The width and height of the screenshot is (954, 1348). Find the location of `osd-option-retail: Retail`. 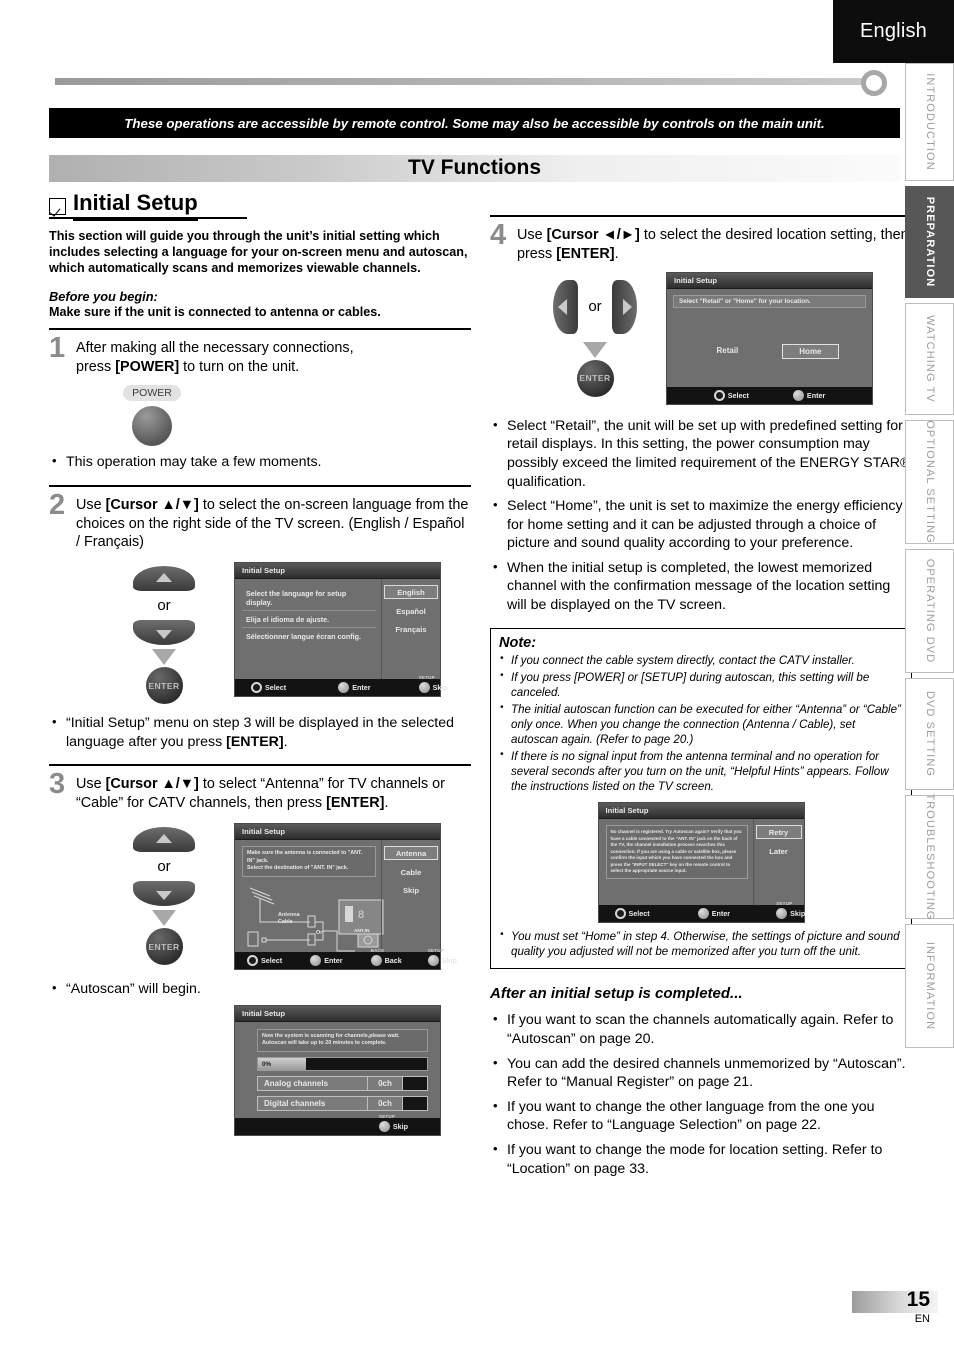

osd-option-retail: Retail is located at coordinates (727, 351).